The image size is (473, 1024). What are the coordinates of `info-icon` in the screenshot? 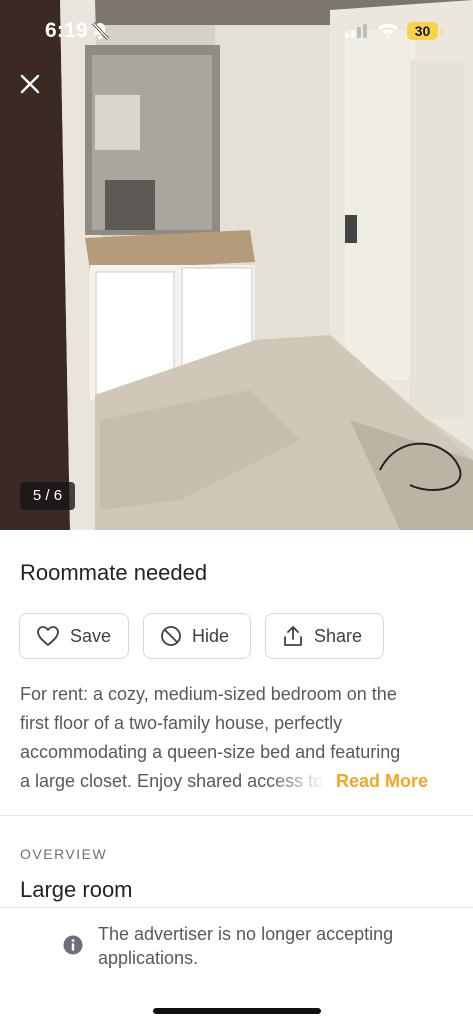 It's located at (73, 945).